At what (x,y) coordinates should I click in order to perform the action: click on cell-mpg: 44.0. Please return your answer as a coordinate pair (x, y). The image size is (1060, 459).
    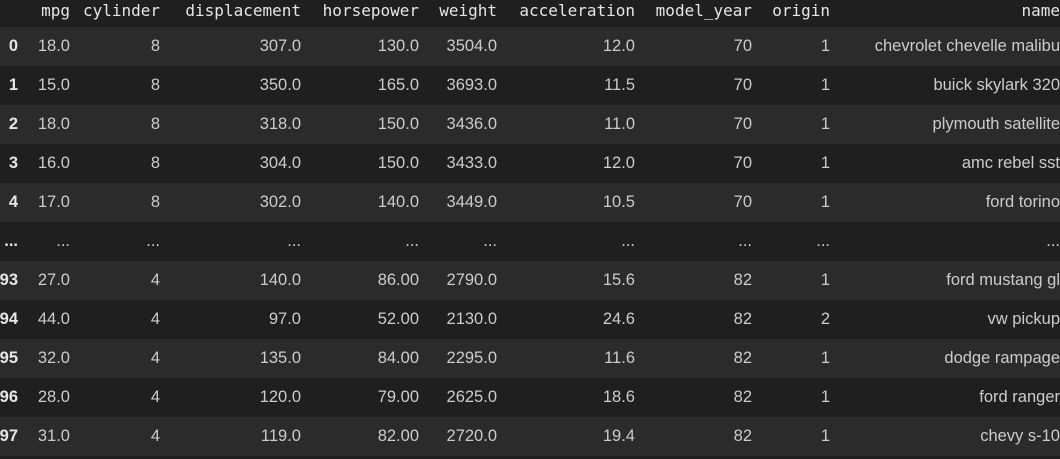
    Looking at the image, I should click on (53, 319).